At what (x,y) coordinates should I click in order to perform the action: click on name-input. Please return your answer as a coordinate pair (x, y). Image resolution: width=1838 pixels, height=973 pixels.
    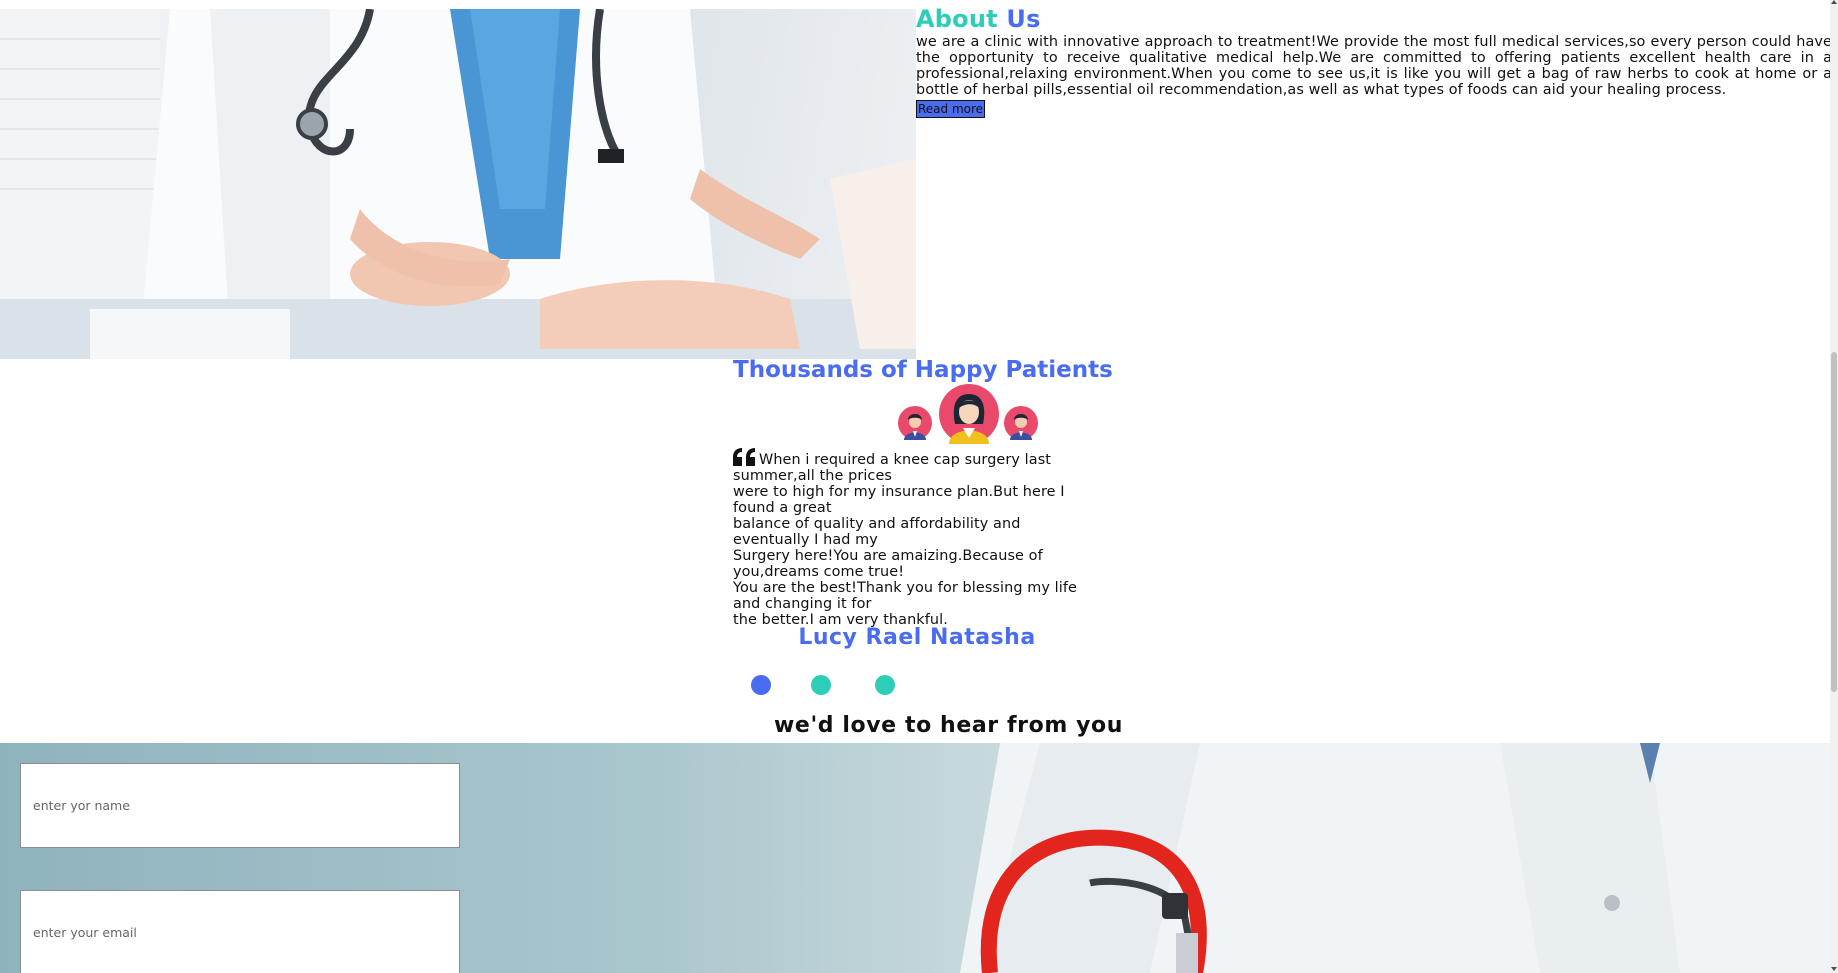
    Looking at the image, I should click on (240, 805).